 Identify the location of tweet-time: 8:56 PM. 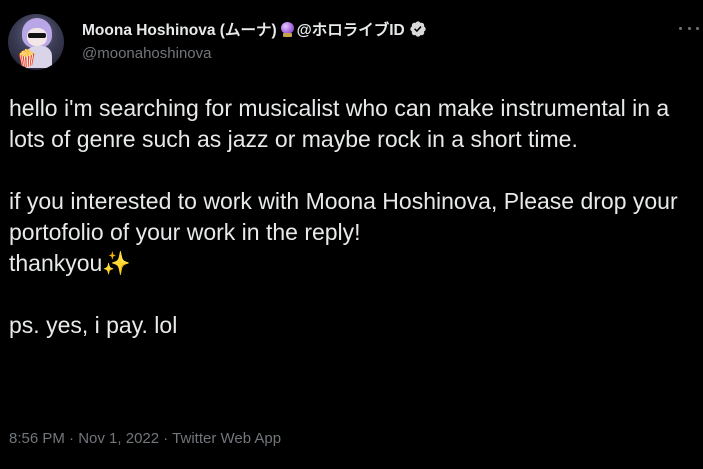
(37, 438).